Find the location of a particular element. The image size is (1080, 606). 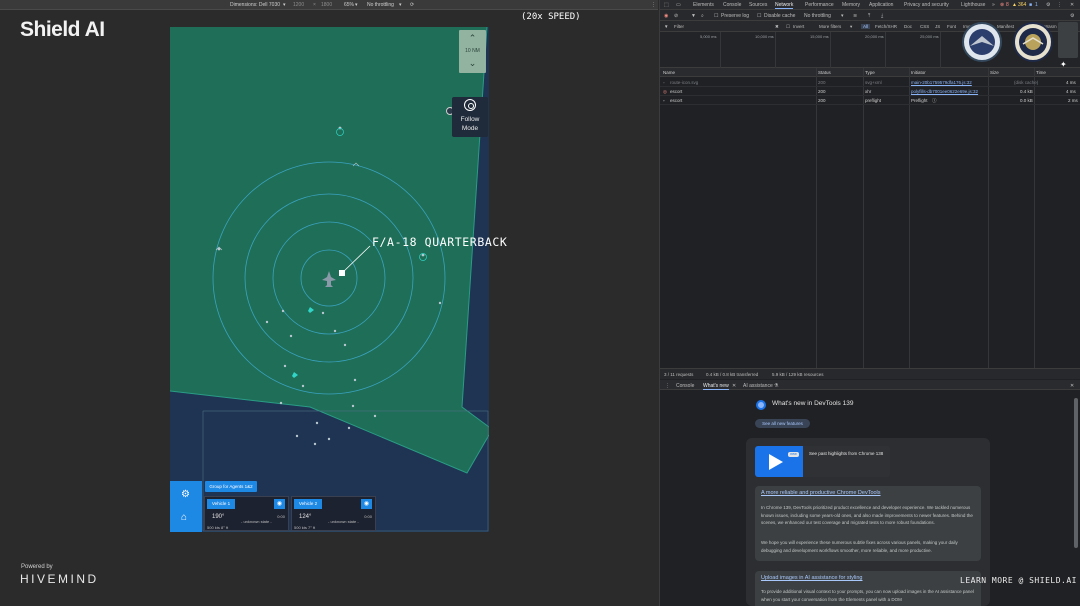

import-icon: ⤒ is located at coordinates (869, 16).